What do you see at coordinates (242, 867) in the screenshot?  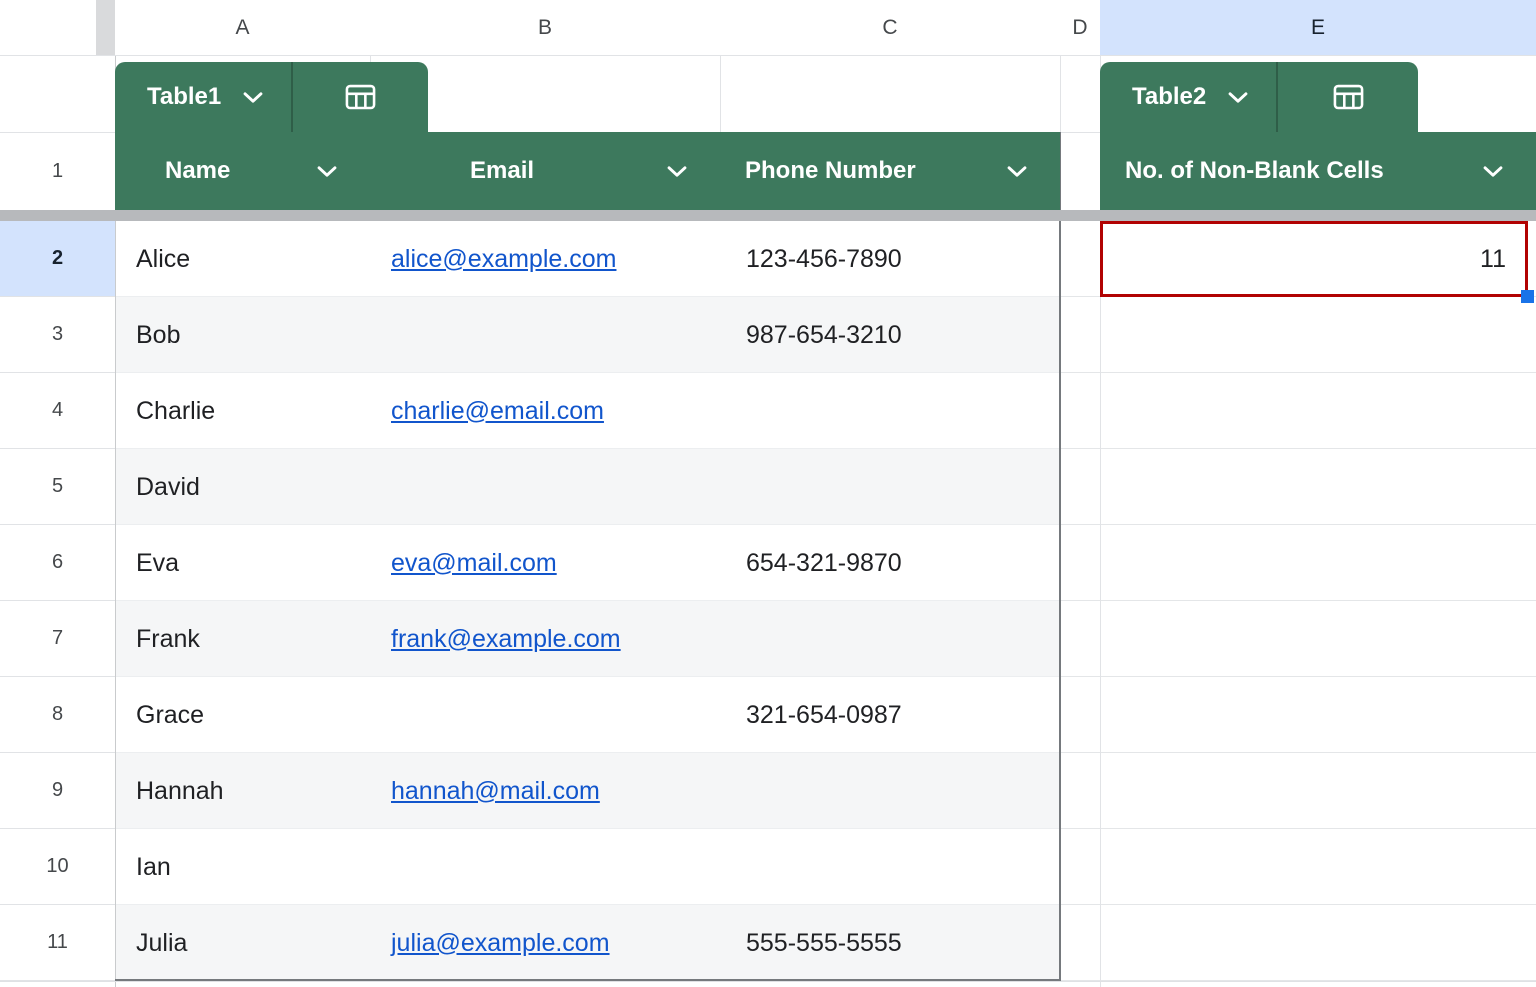 I see `cell-name-10: Ian` at bounding box center [242, 867].